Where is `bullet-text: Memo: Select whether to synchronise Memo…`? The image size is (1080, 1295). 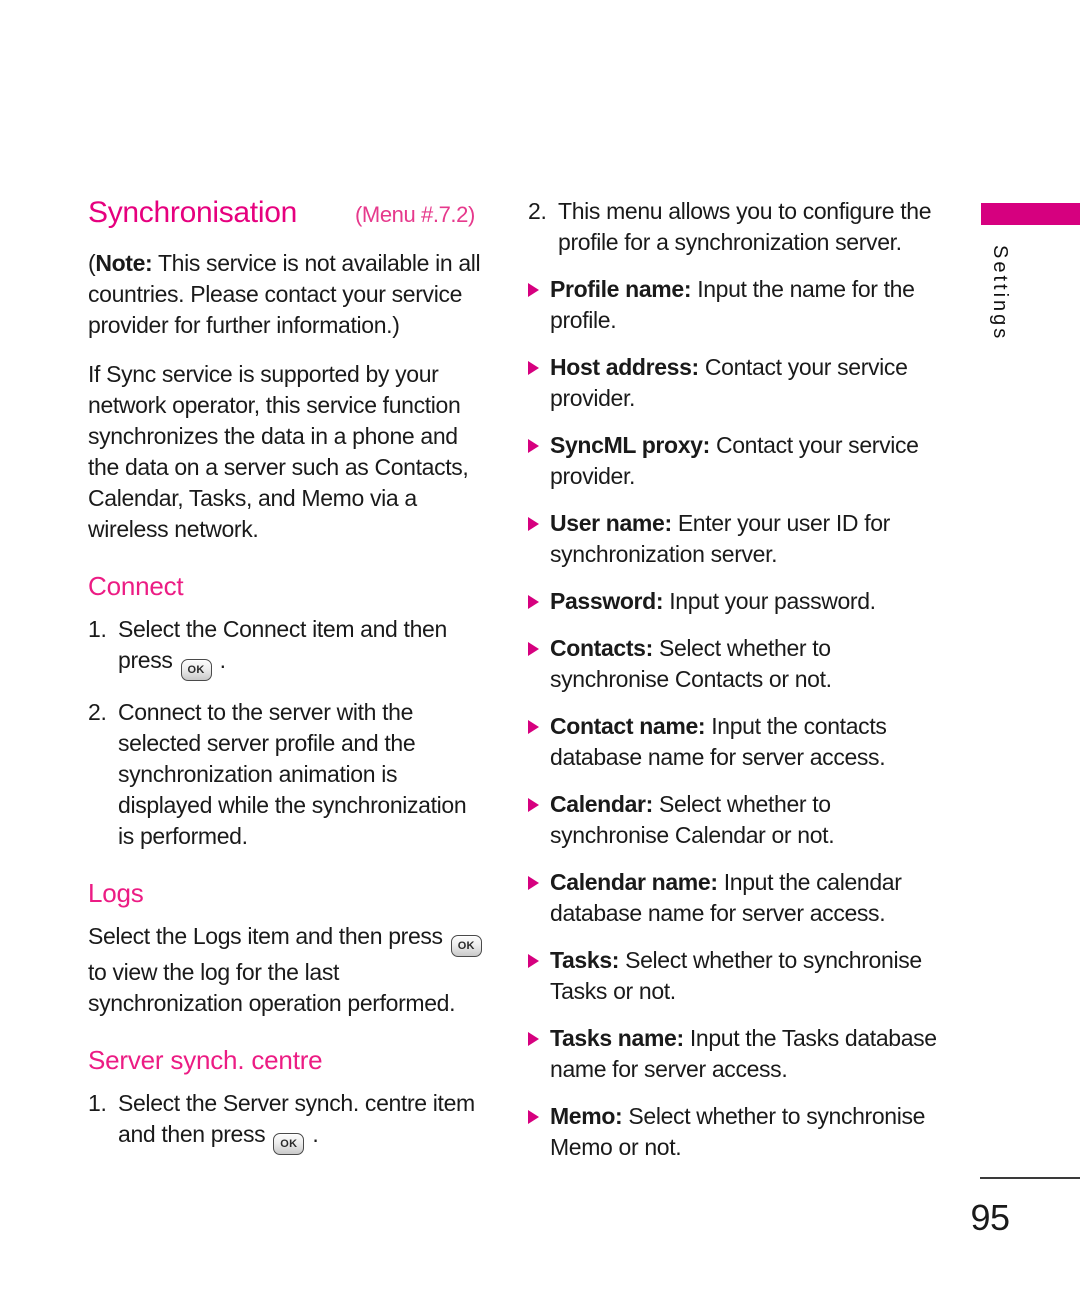 bullet-text: Memo: Select whether to synchronise Memo… is located at coordinates (744, 1132).